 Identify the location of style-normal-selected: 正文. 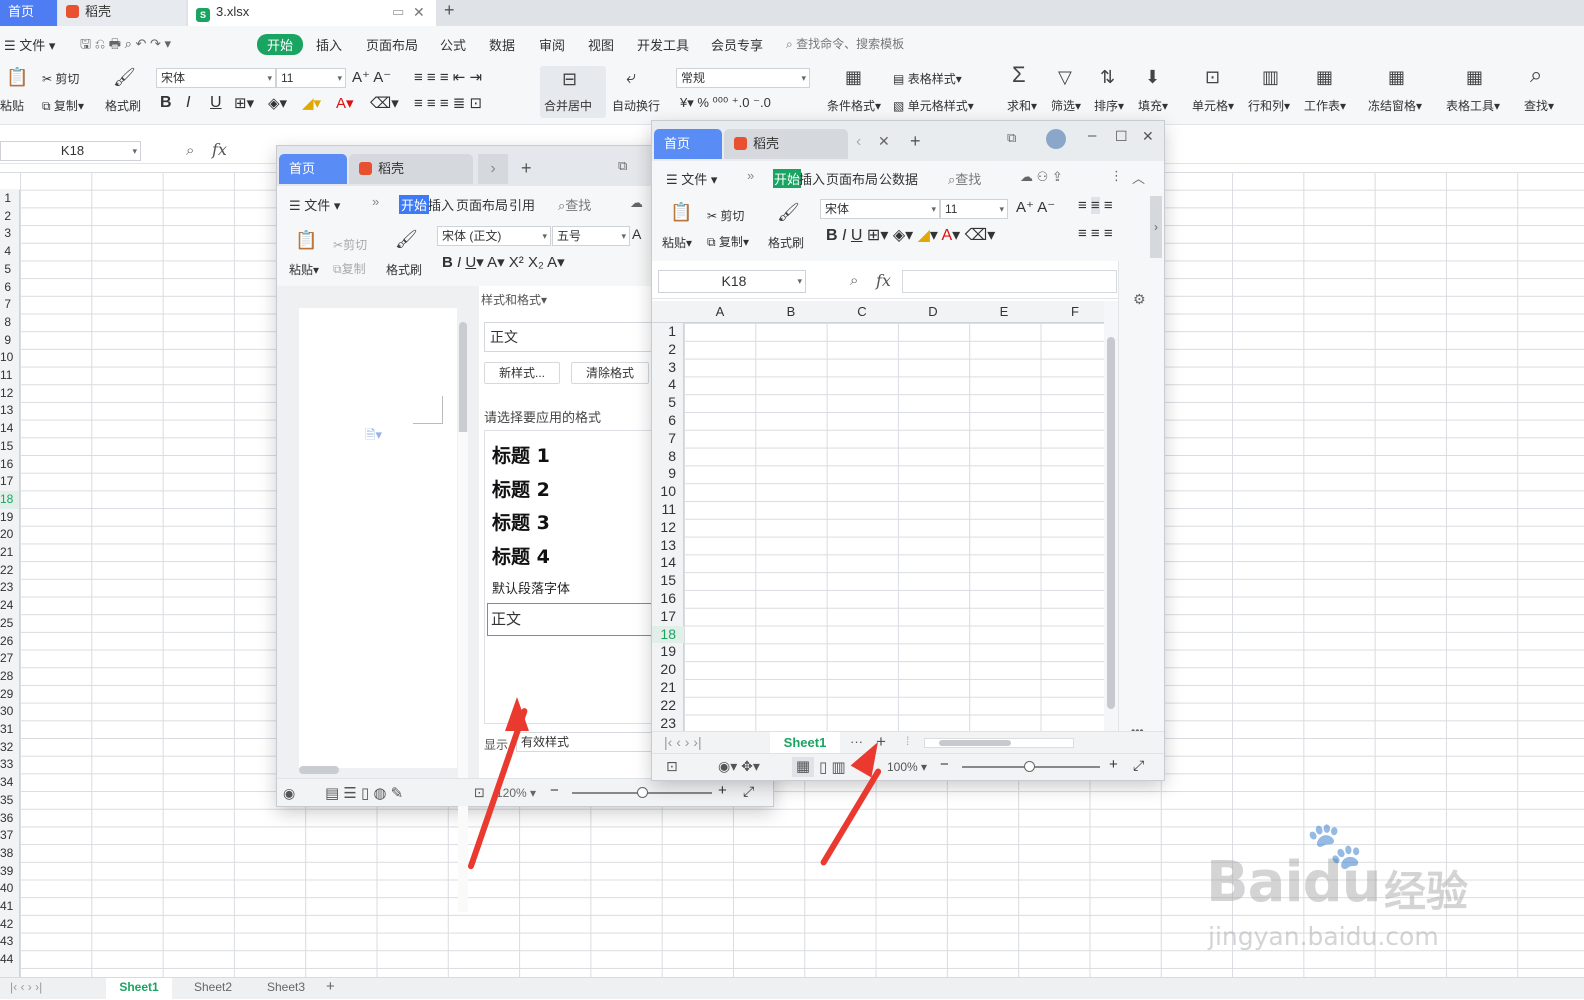
(572, 619).